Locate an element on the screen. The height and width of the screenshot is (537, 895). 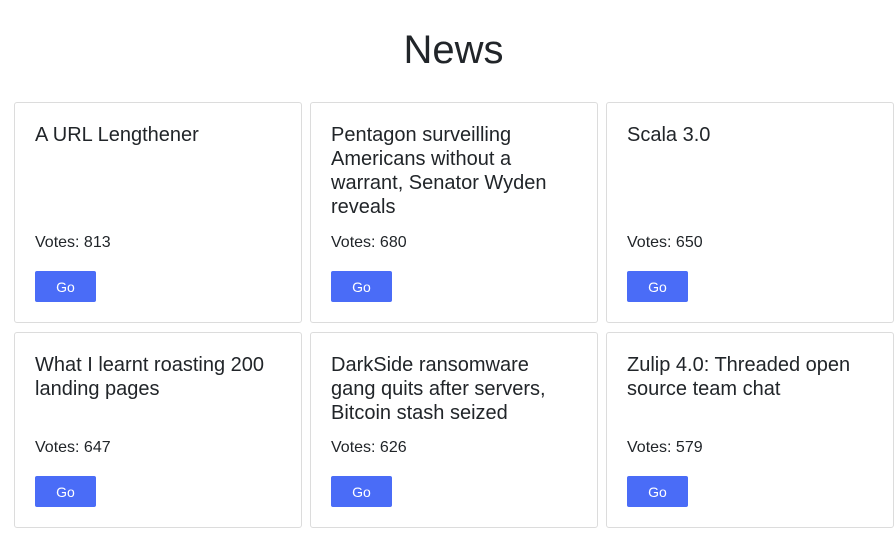
news-card-votes: Votes: 650 is located at coordinates (665, 242).